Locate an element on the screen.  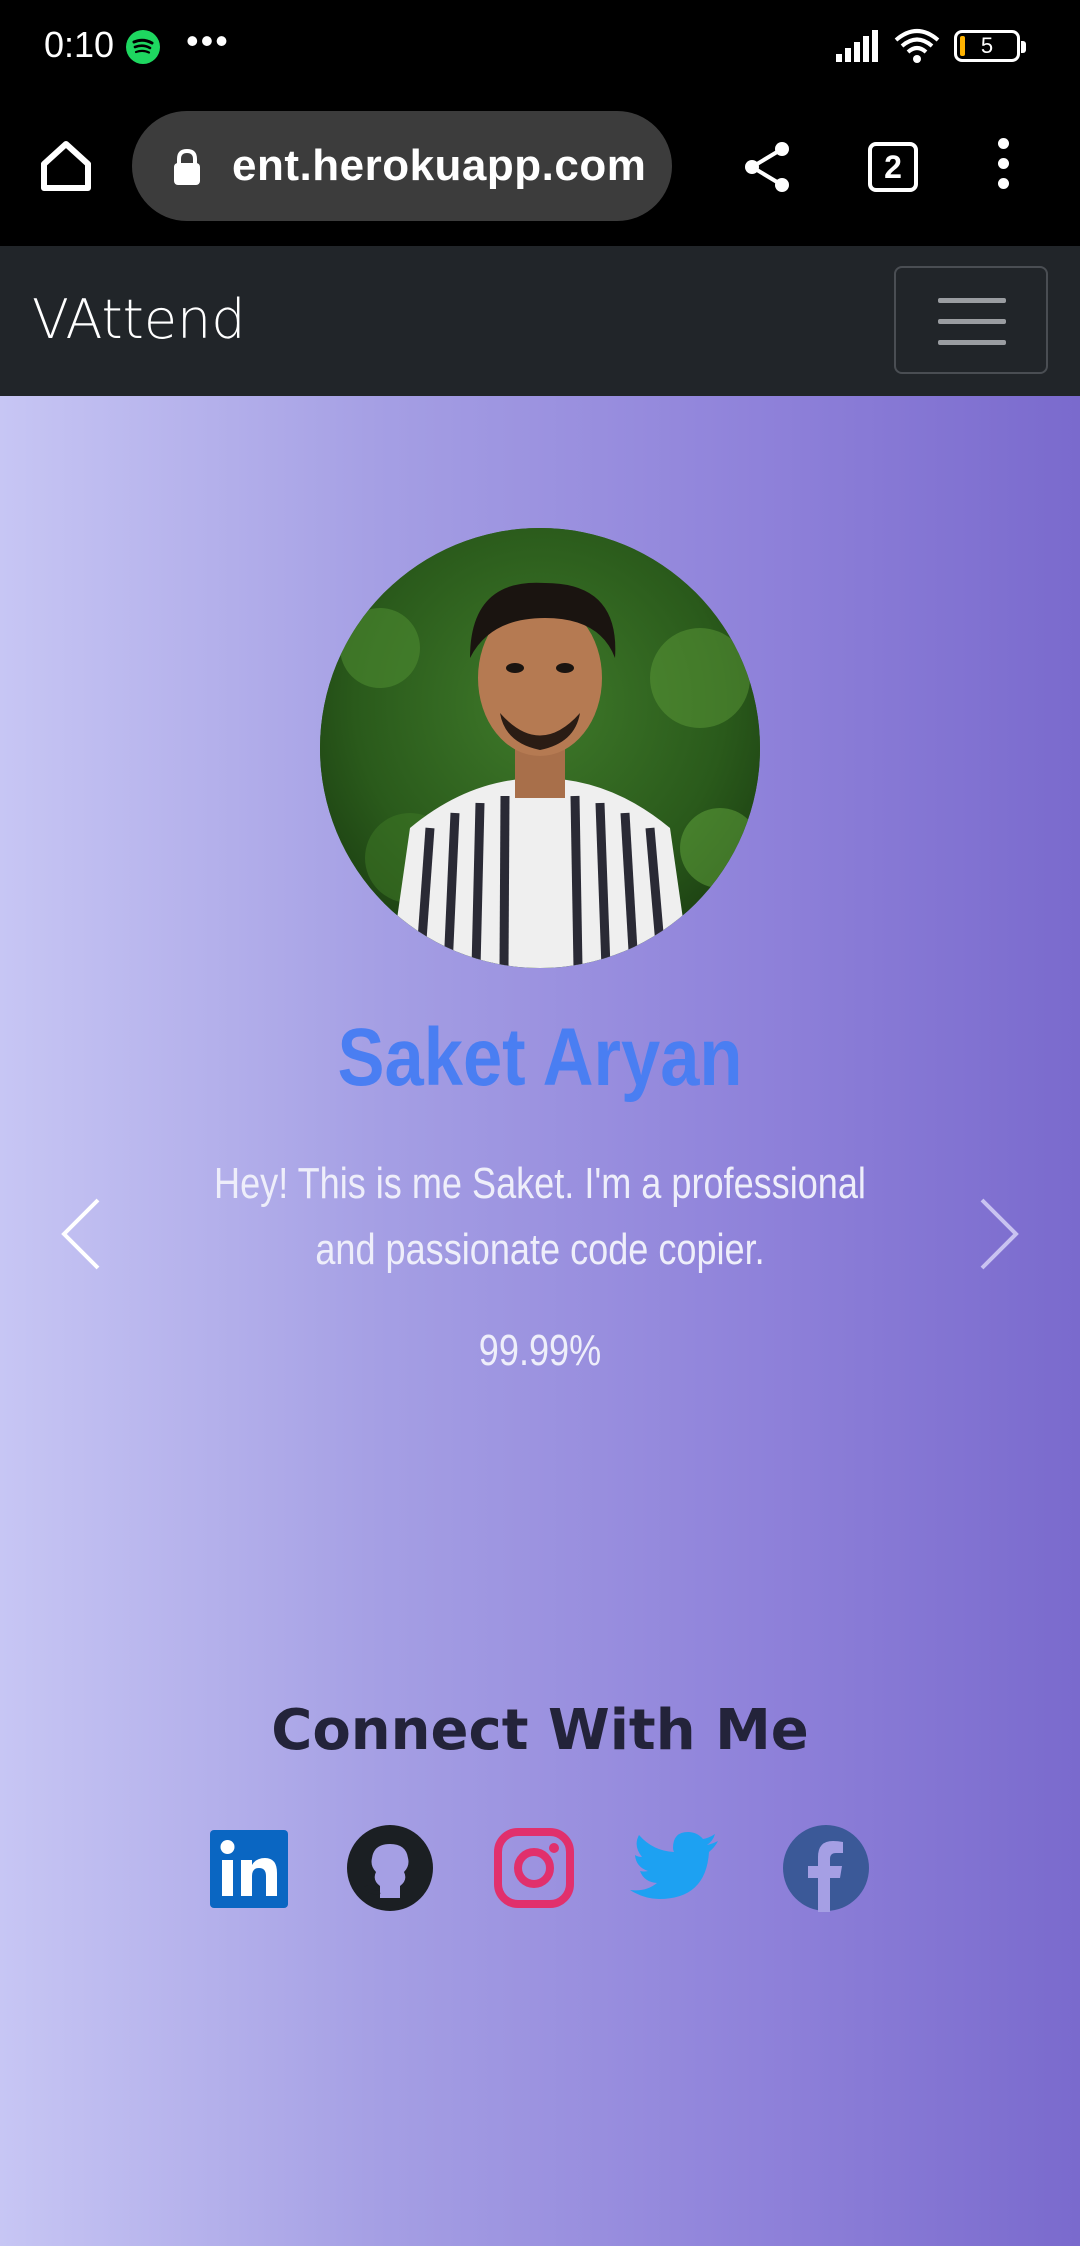
battery-icon: 5 is located at coordinates (990, 46).